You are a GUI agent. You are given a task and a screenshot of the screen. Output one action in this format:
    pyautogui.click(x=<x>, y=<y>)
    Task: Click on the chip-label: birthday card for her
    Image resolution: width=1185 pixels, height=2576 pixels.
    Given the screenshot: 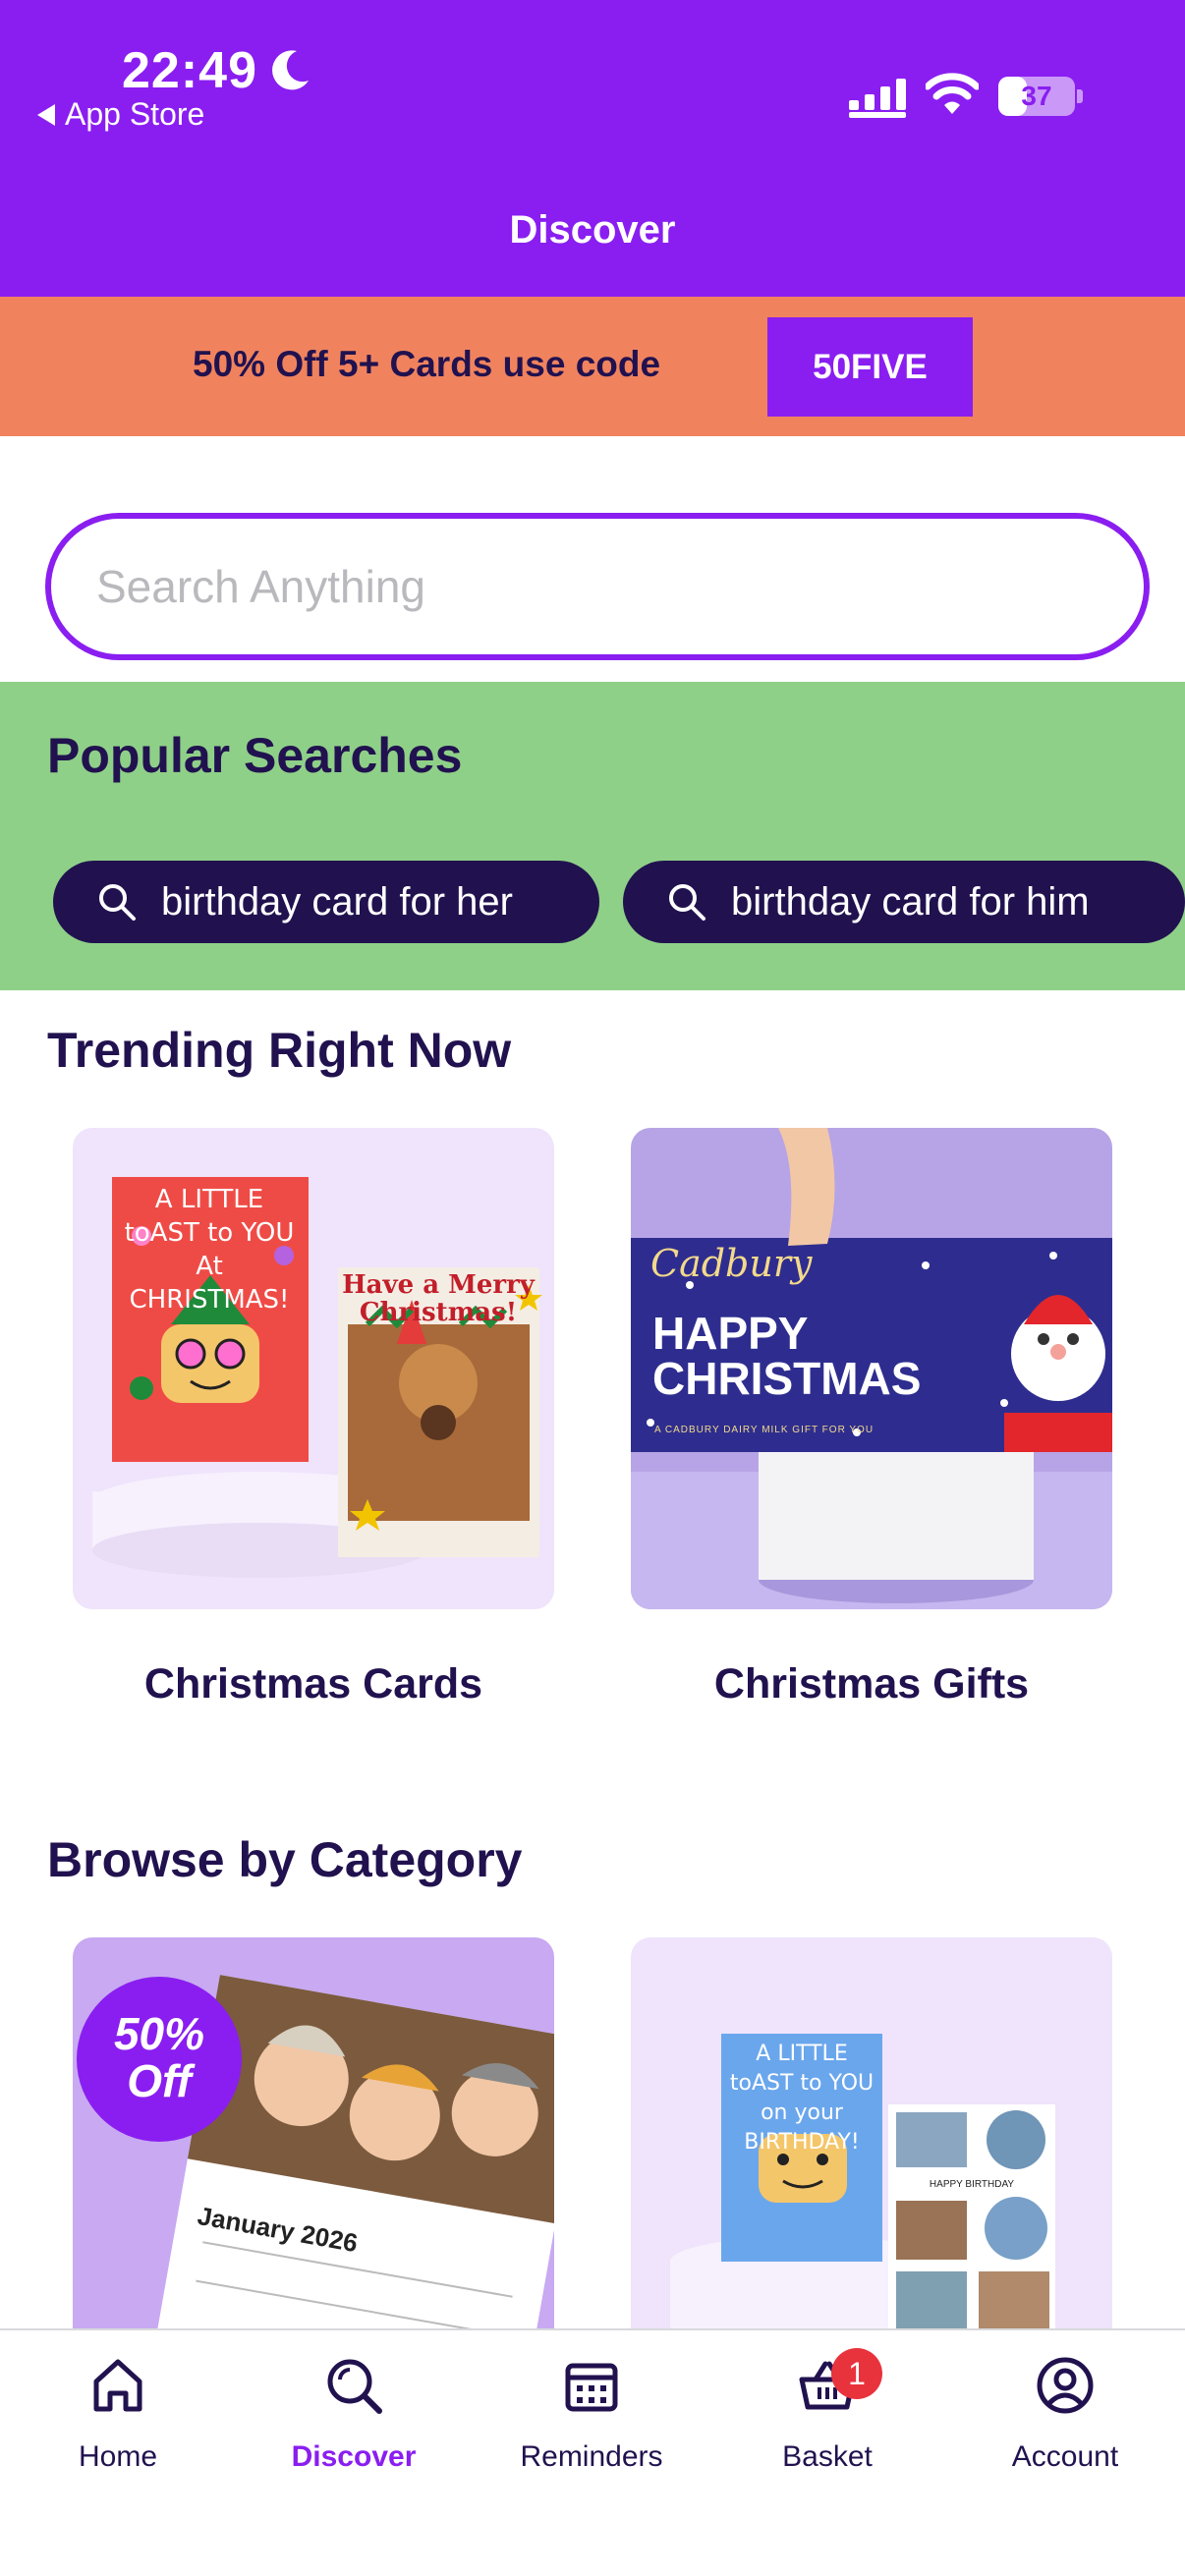 What is the action you would take?
    pyautogui.click(x=337, y=901)
    